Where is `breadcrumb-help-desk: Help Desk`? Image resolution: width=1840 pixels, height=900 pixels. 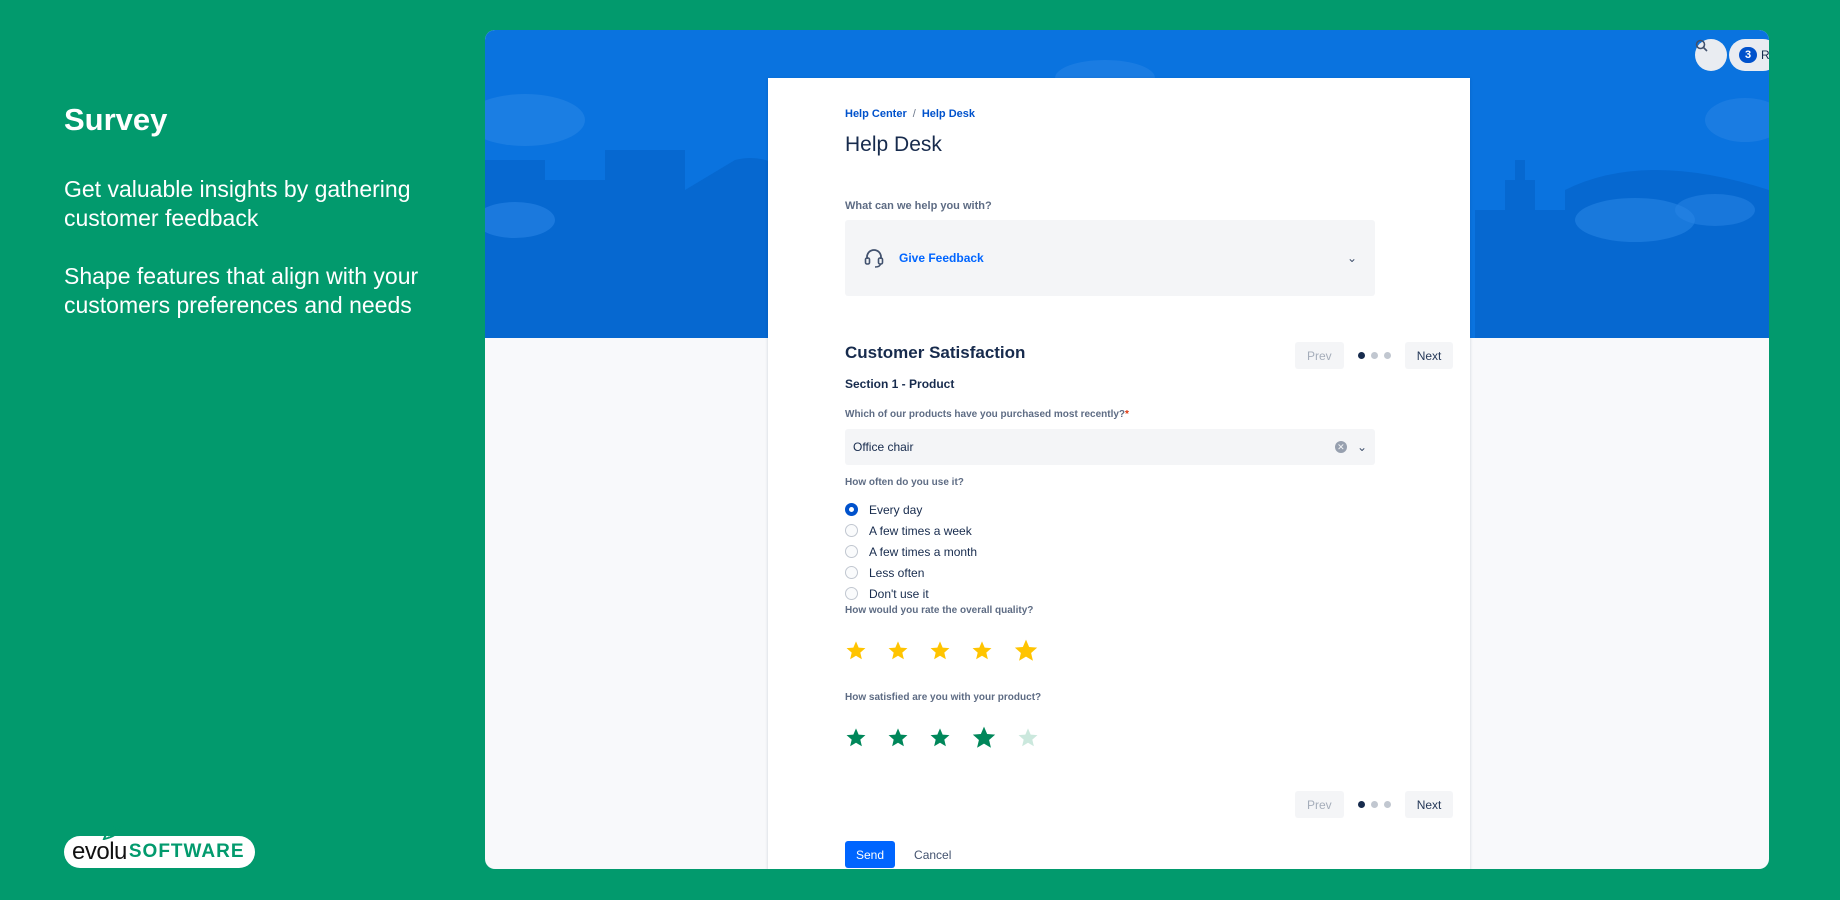 breadcrumb-help-desk: Help Desk is located at coordinates (948, 114).